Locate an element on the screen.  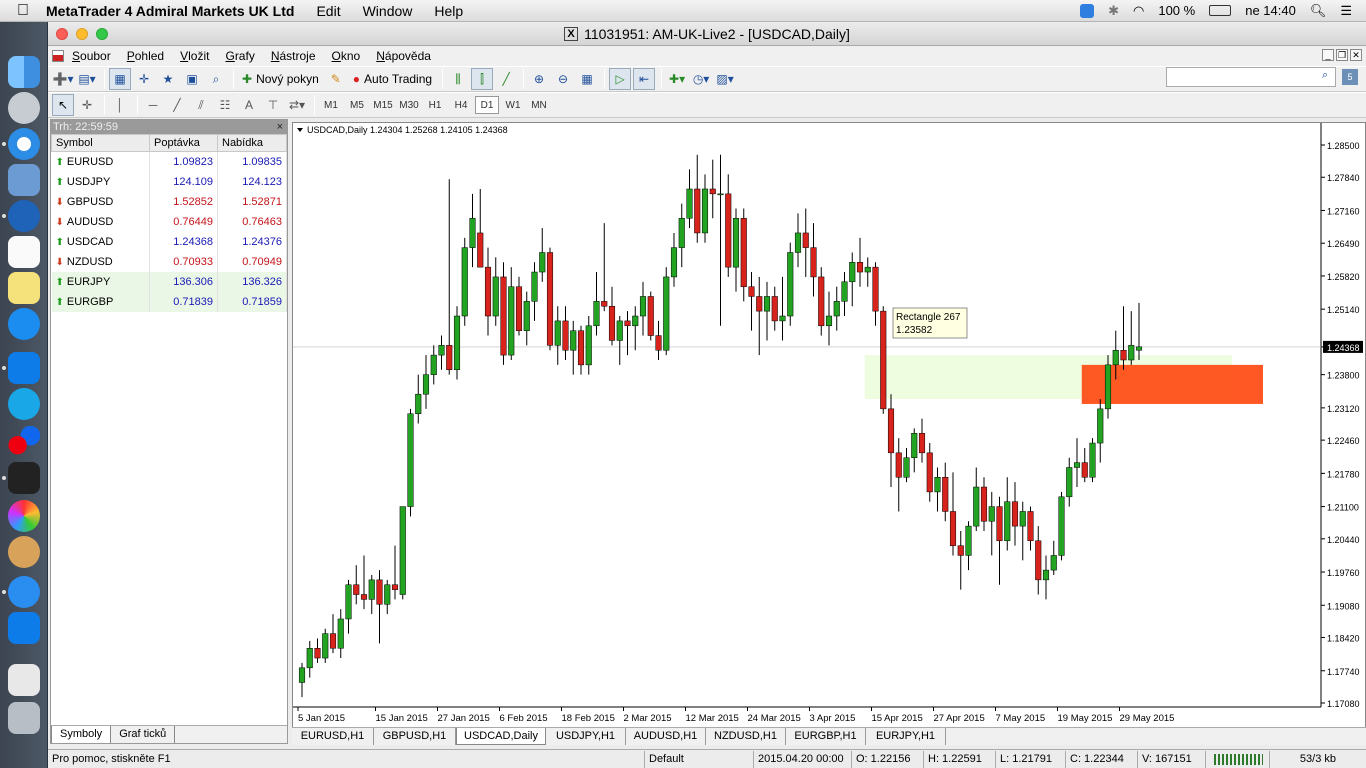
symbol-cell: ⬆ USDJPY is located at coordinates (100, 181).